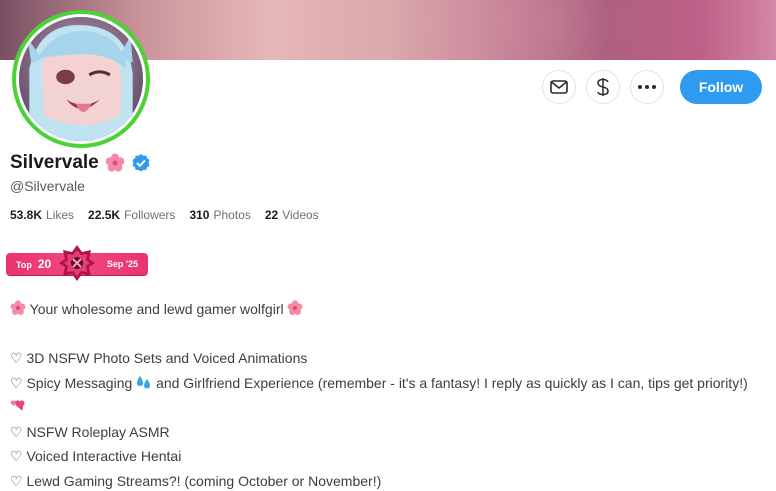  I want to click on two-hearts-icon, so click(17, 405).